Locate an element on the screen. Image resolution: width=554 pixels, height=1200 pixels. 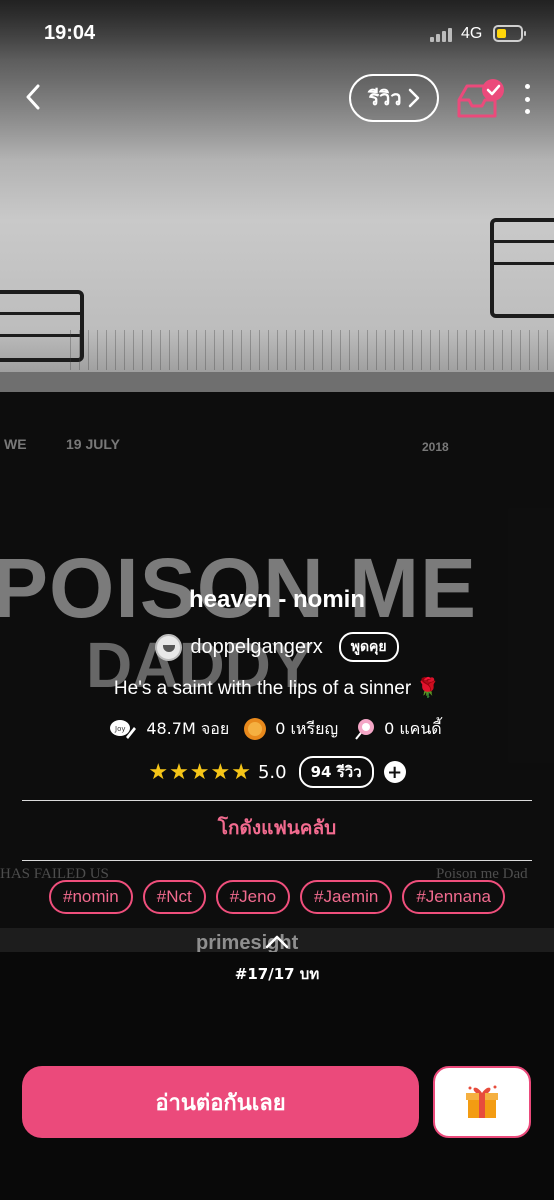
continue-reading-label: อ่านต่อกันเลย is located at coordinates (220, 1103).